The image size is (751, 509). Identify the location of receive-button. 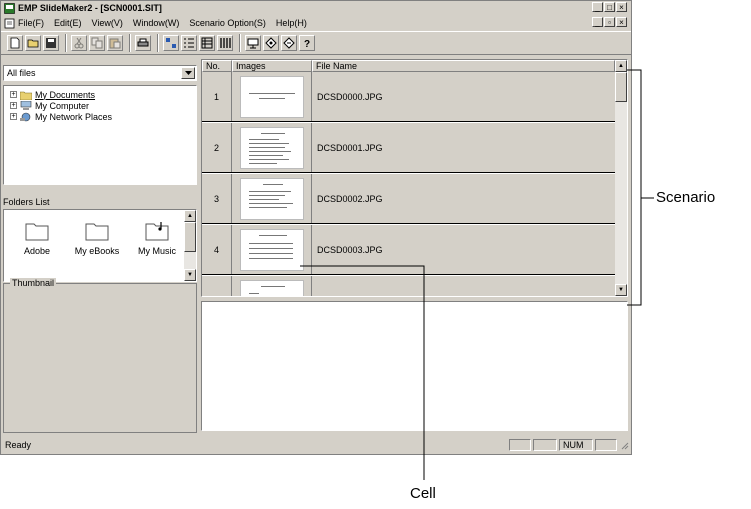
(289, 43).